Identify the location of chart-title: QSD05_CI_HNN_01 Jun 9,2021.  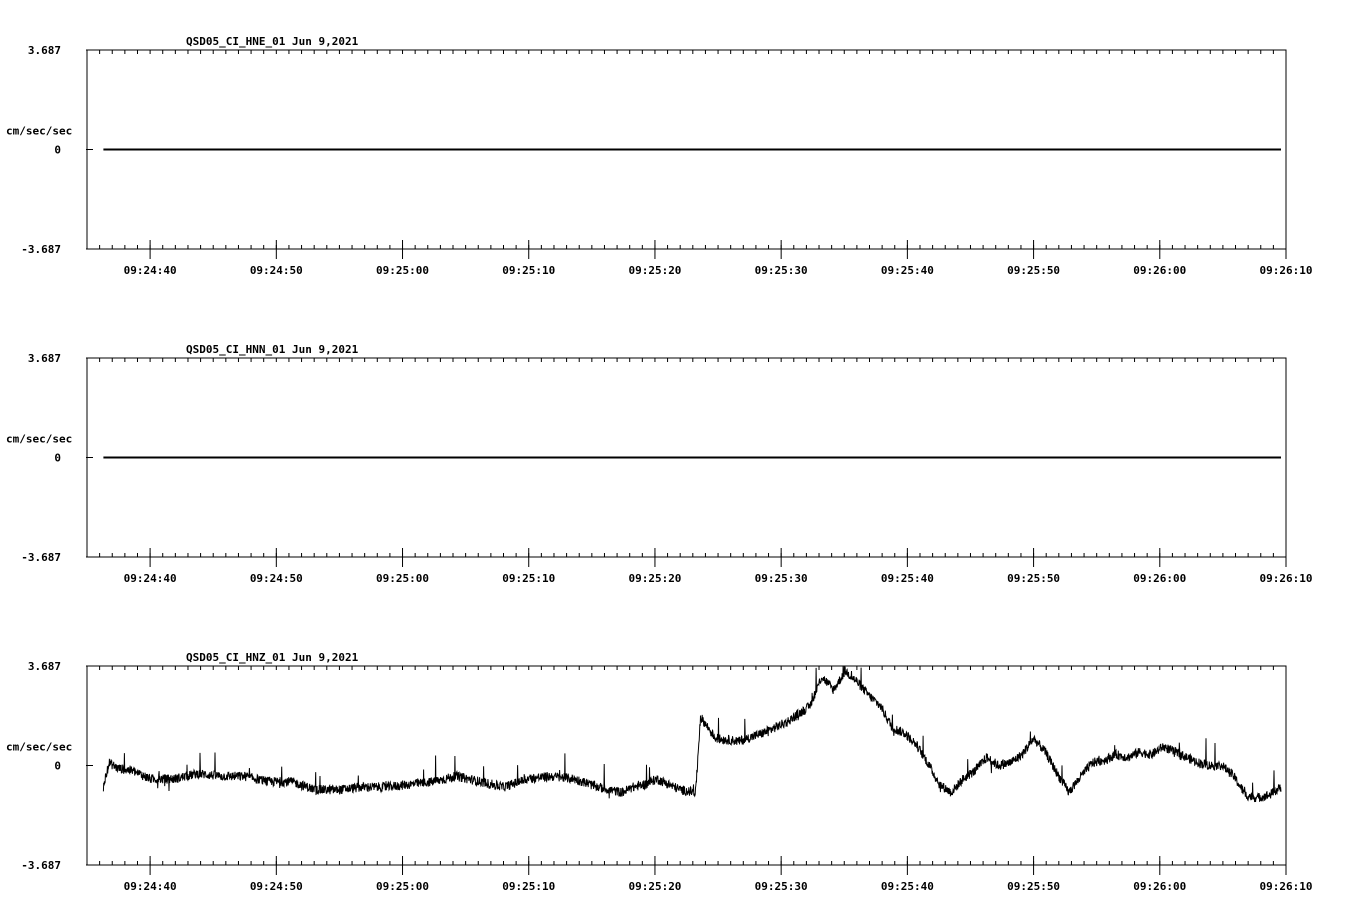
(272, 349).